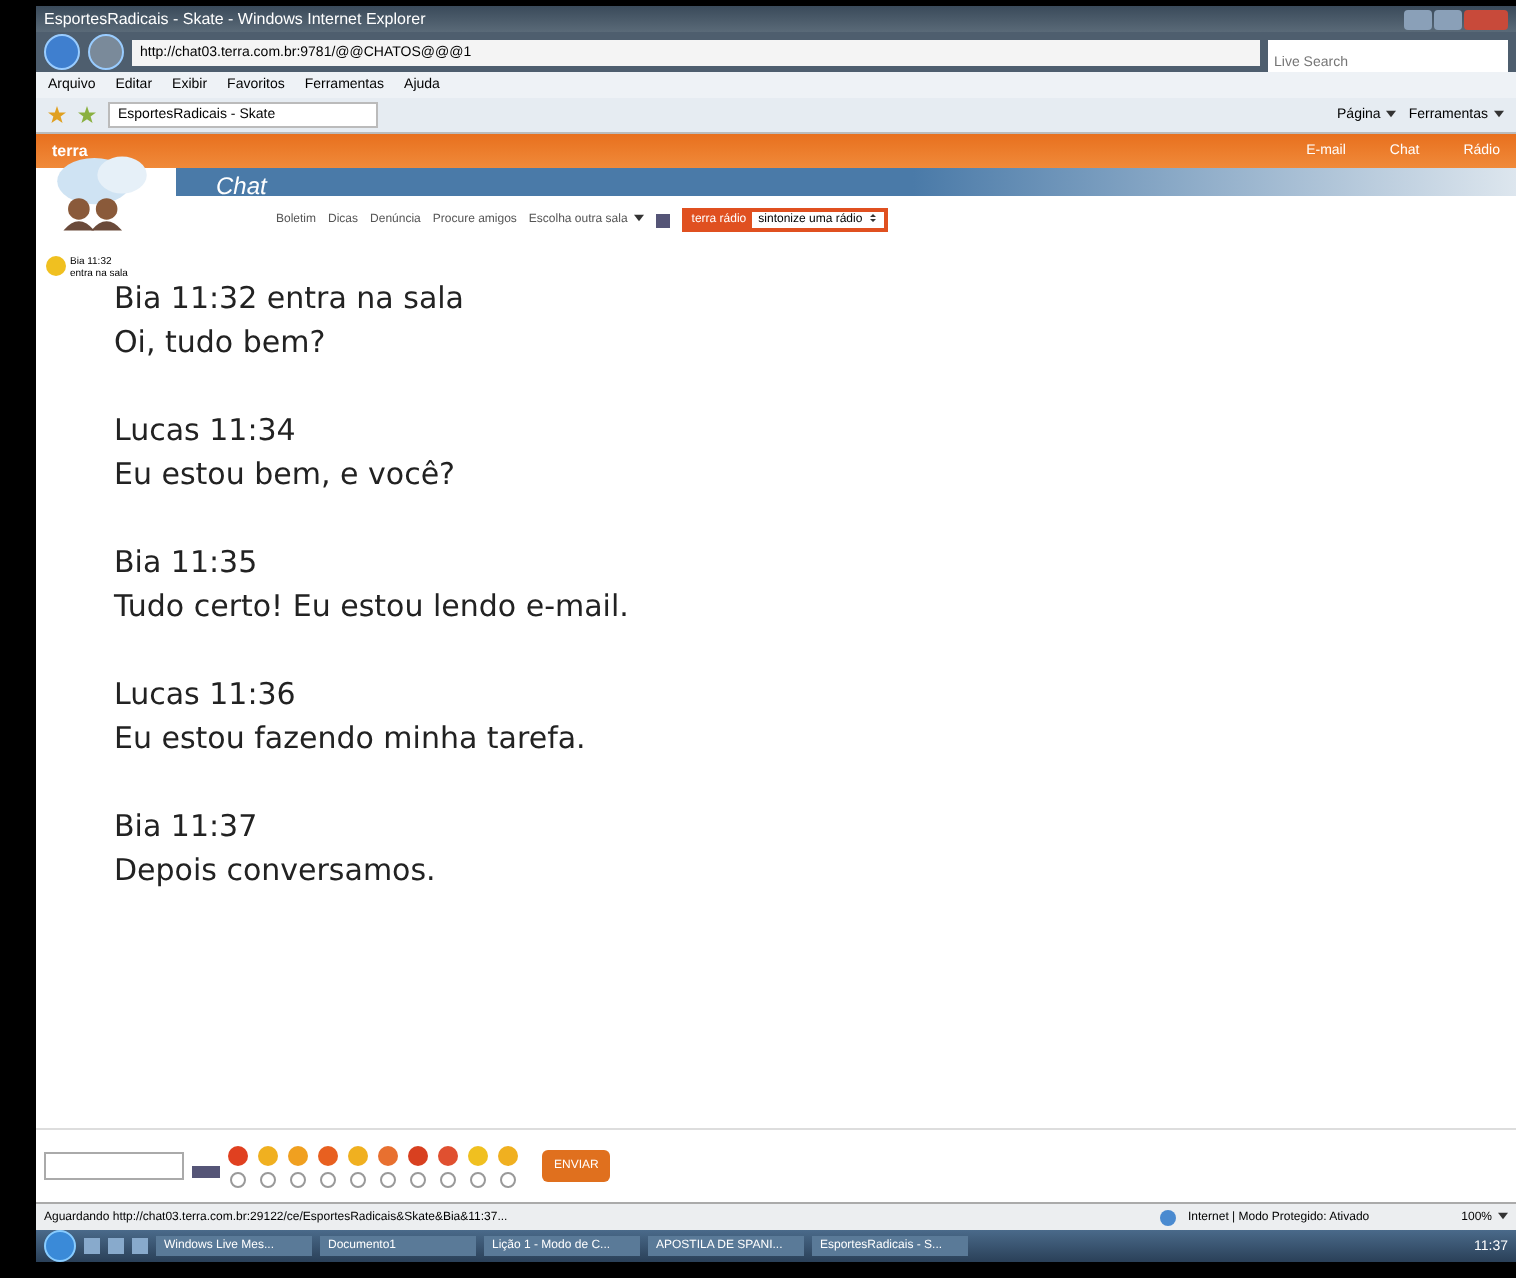 The width and height of the screenshot is (1516, 1278). What do you see at coordinates (1418, 19) in the screenshot?
I see `minimize-button` at bounding box center [1418, 19].